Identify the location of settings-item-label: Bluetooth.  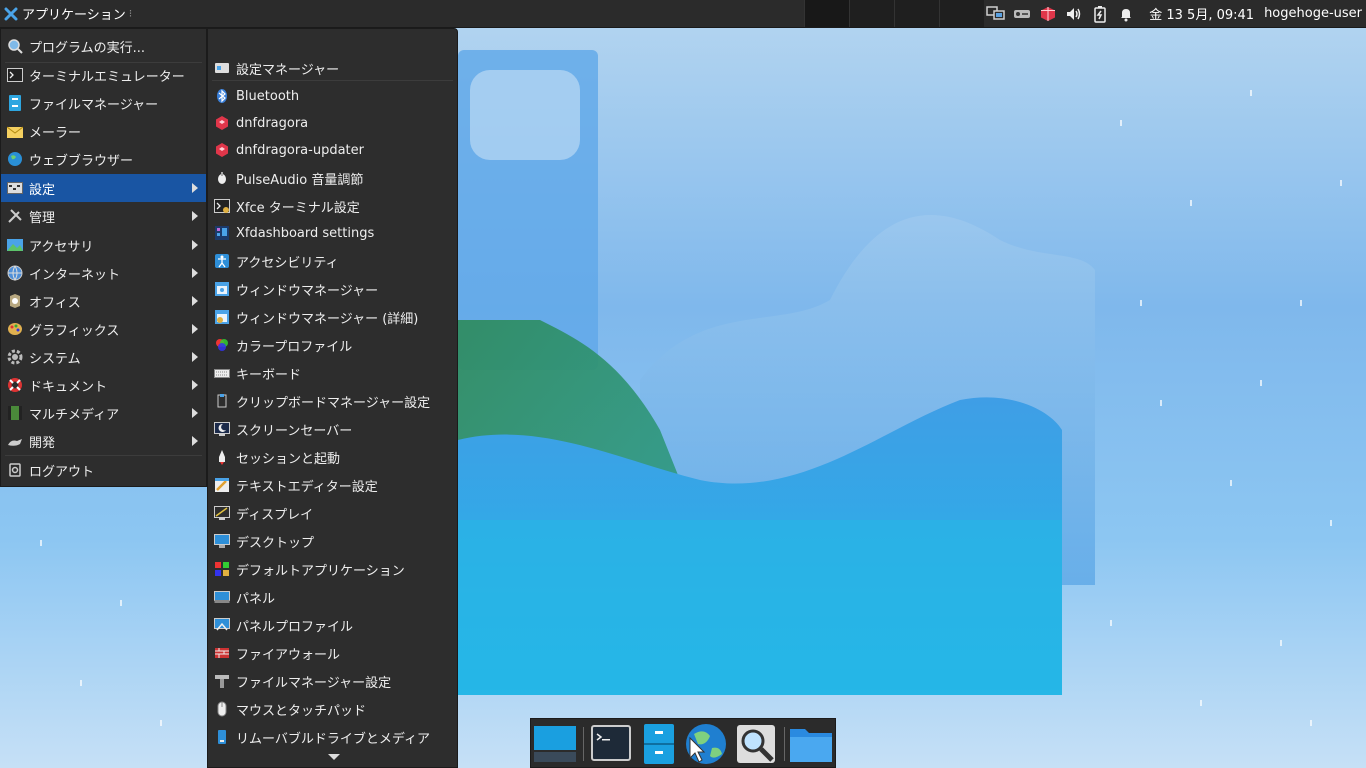
(268, 96).